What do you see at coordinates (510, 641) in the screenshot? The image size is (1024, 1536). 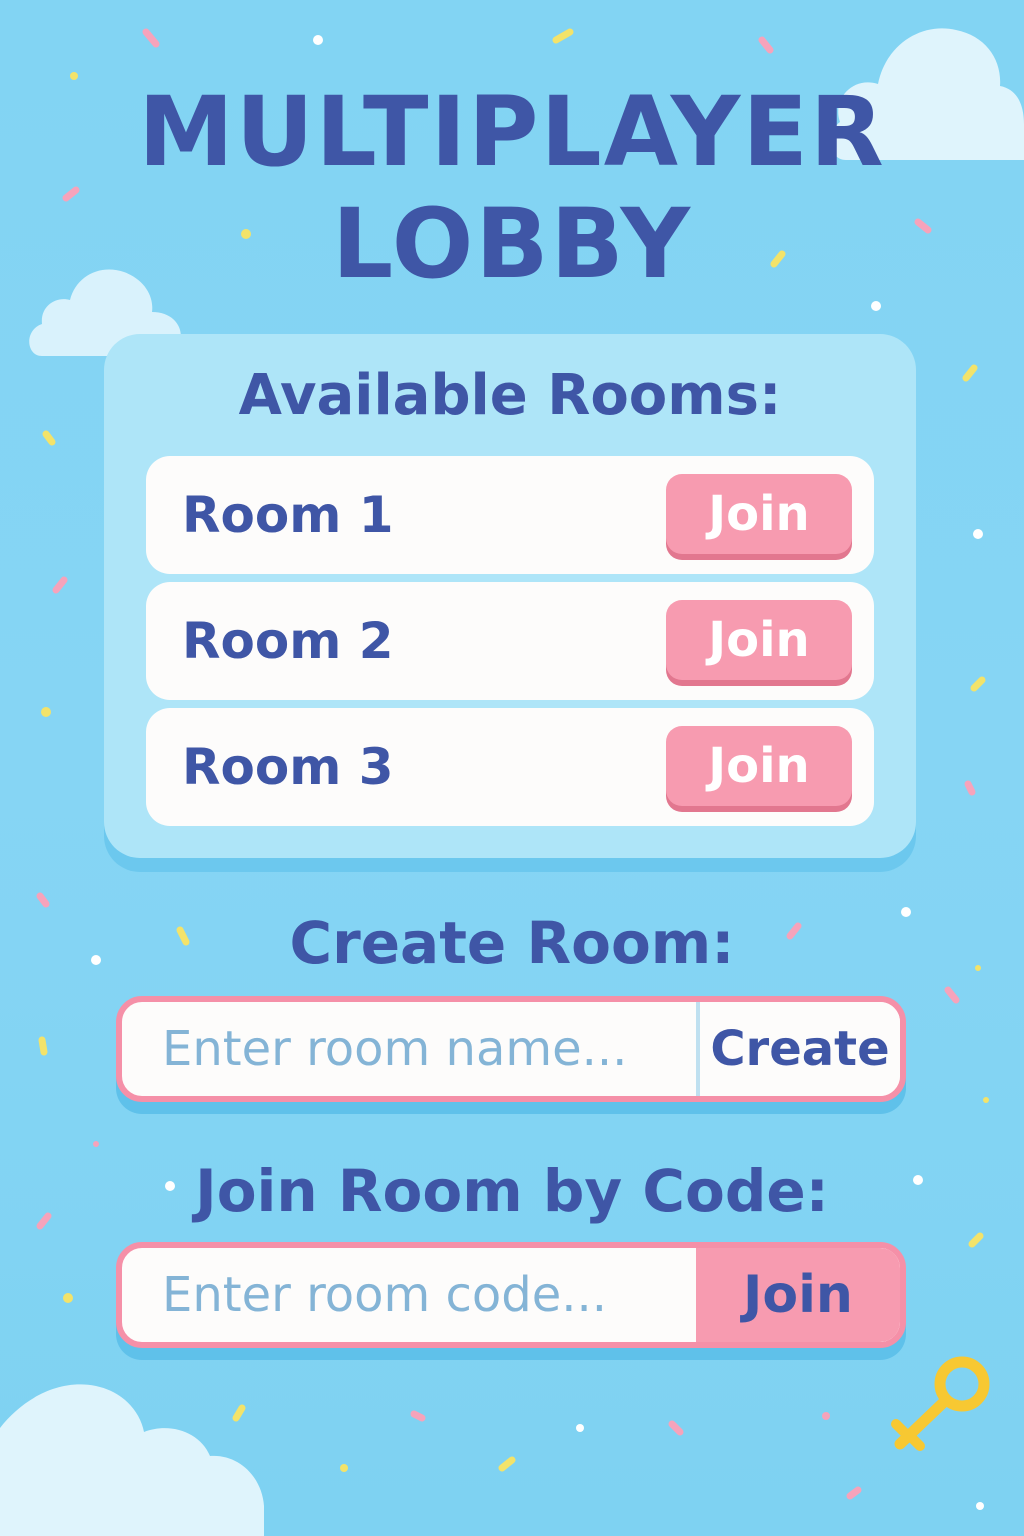 I see `room-list-item: Room 2 Join` at bounding box center [510, 641].